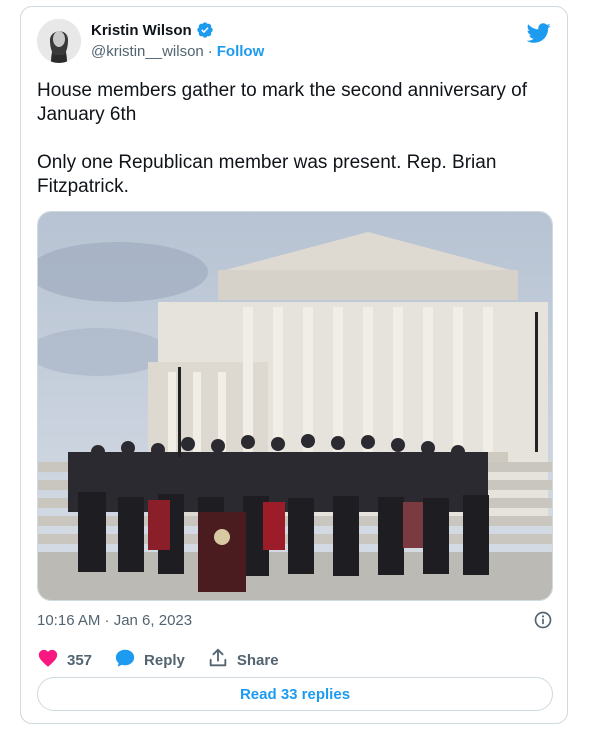 The image size is (598, 750). I want to click on author-handle-row: @kristin__wilson · Follow, so click(177, 51).